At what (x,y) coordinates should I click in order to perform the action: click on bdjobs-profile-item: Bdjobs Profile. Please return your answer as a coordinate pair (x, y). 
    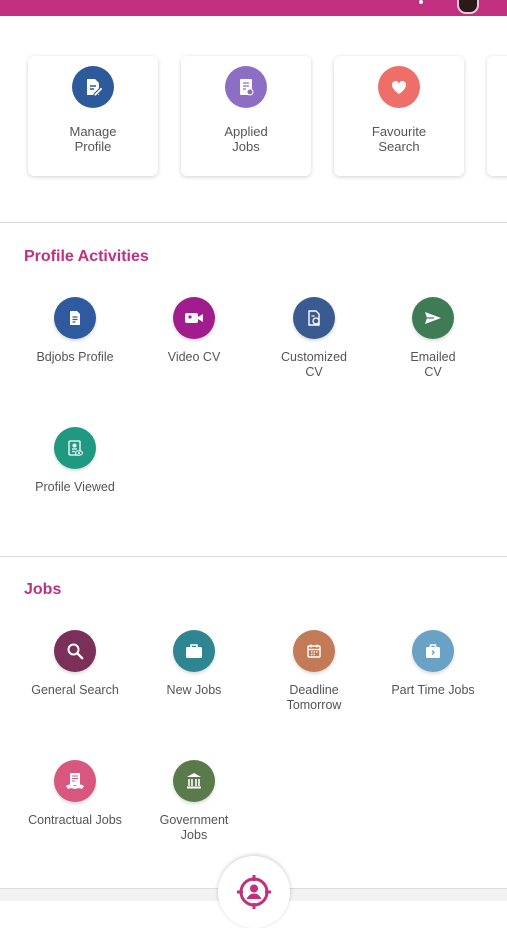
    Looking at the image, I should click on (75, 331).